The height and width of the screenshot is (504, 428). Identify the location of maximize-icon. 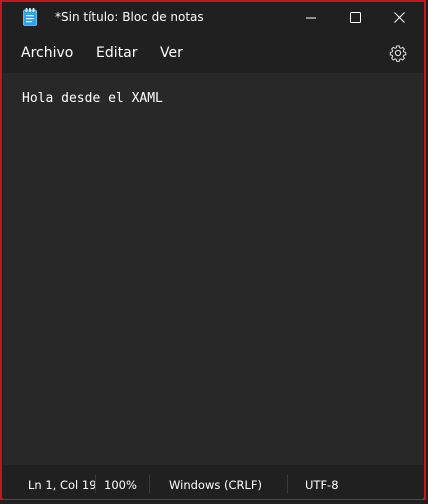
(355, 17).